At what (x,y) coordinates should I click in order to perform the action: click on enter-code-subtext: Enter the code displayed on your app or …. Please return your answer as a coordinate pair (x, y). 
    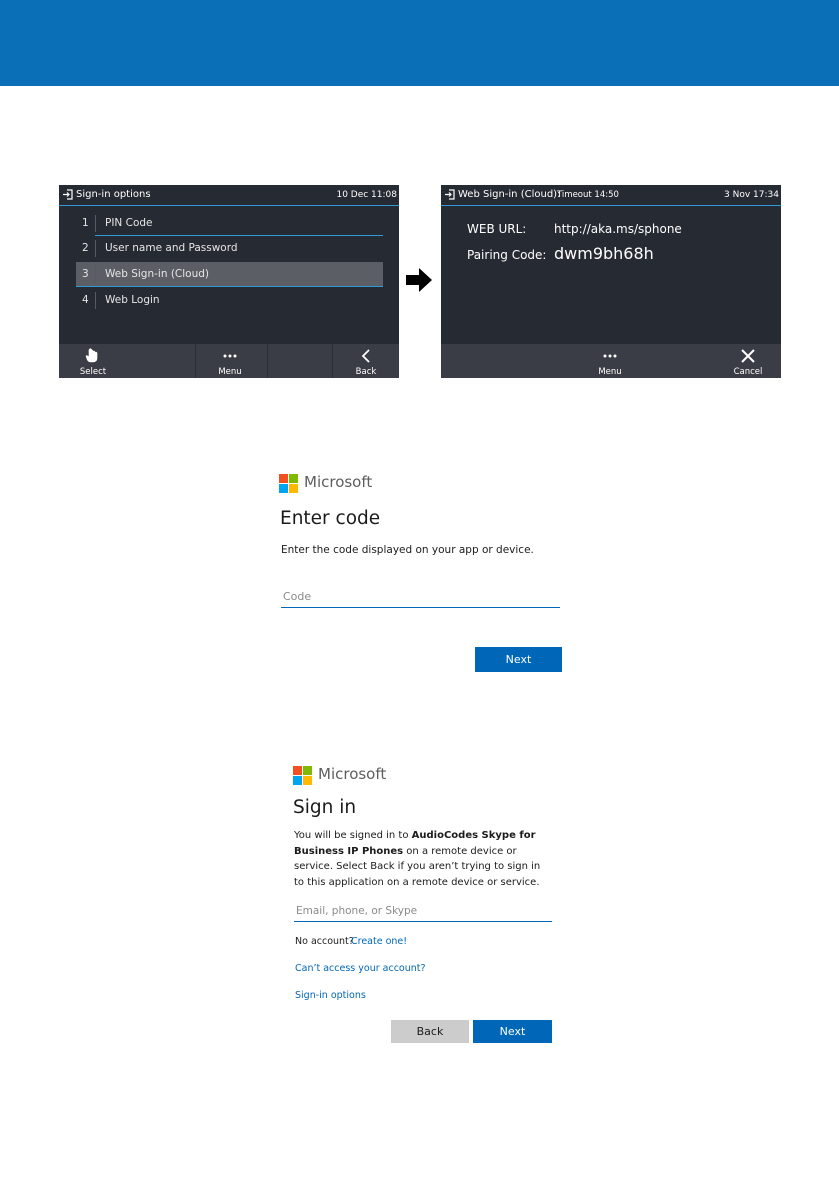
    Looking at the image, I should click on (407, 550).